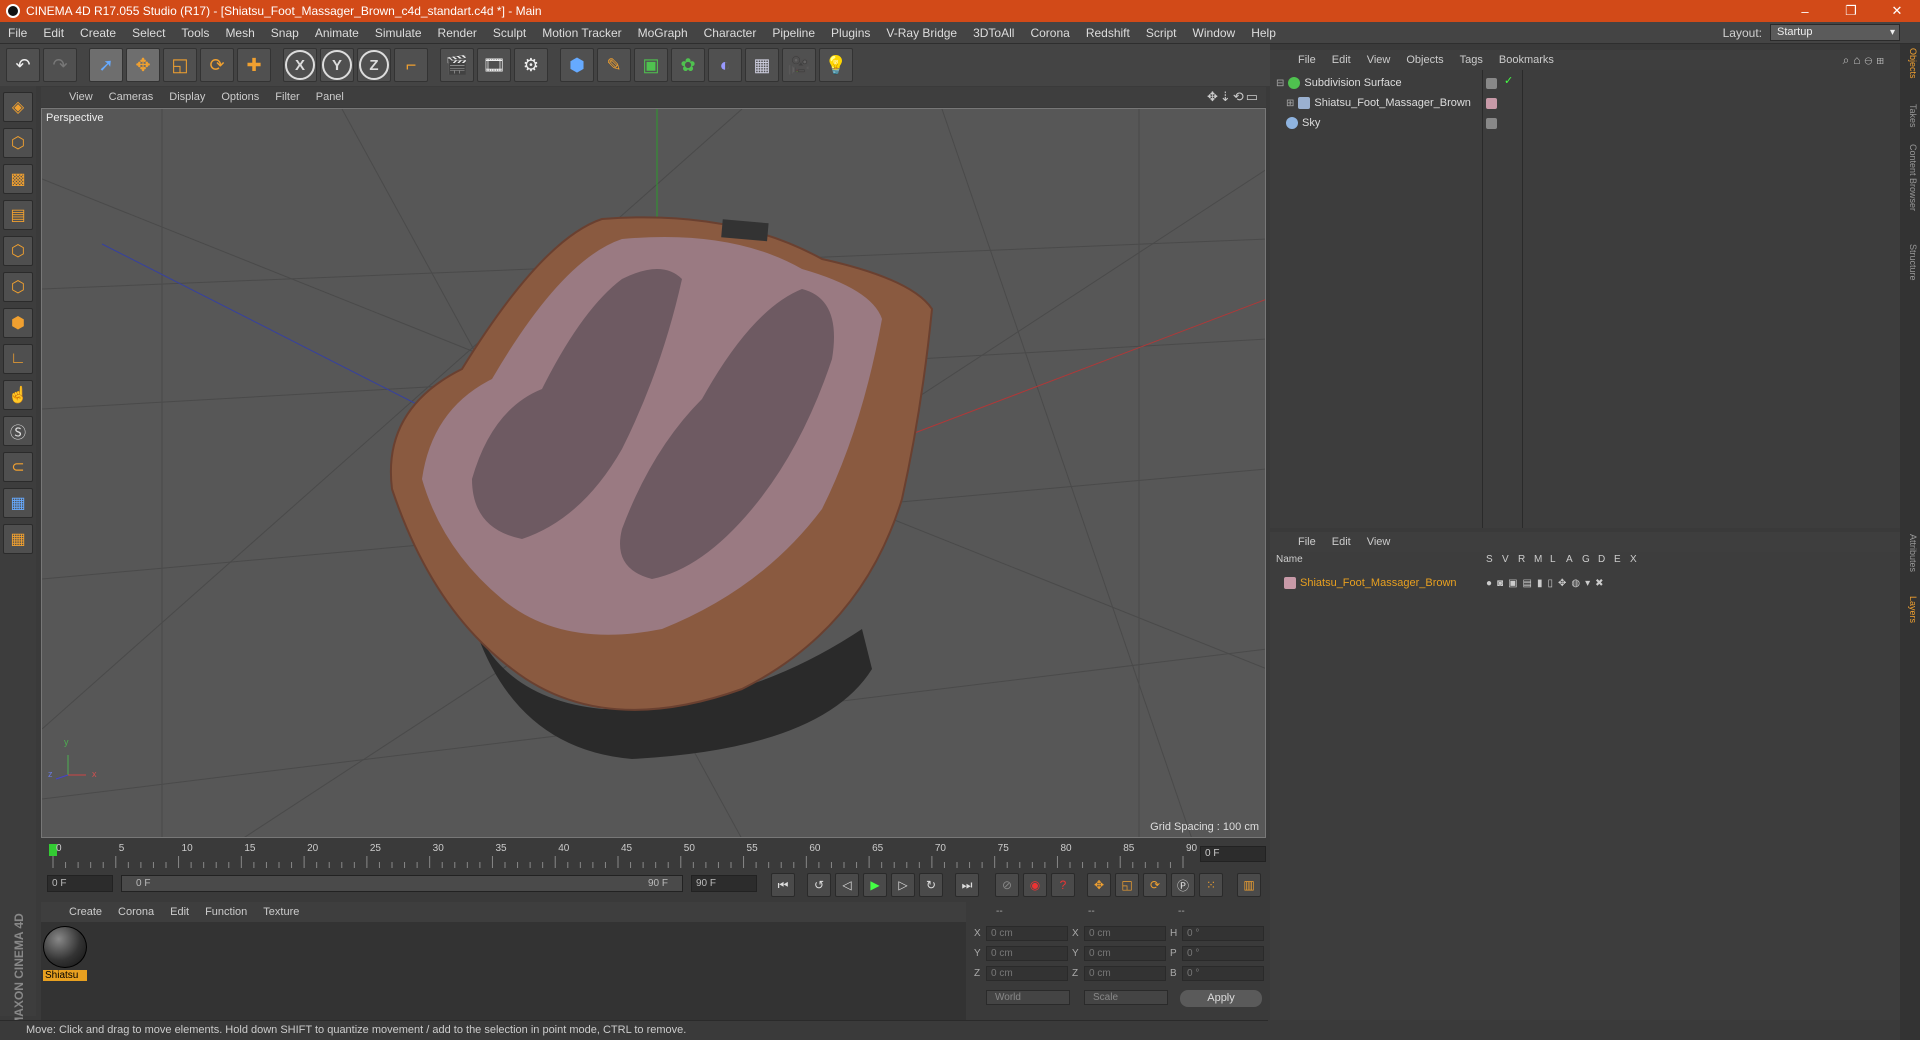 This screenshot has width=1920, height=1040. What do you see at coordinates (836, 65) in the screenshot?
I see `light-icon: 💡` at bounding box center [836, 65].